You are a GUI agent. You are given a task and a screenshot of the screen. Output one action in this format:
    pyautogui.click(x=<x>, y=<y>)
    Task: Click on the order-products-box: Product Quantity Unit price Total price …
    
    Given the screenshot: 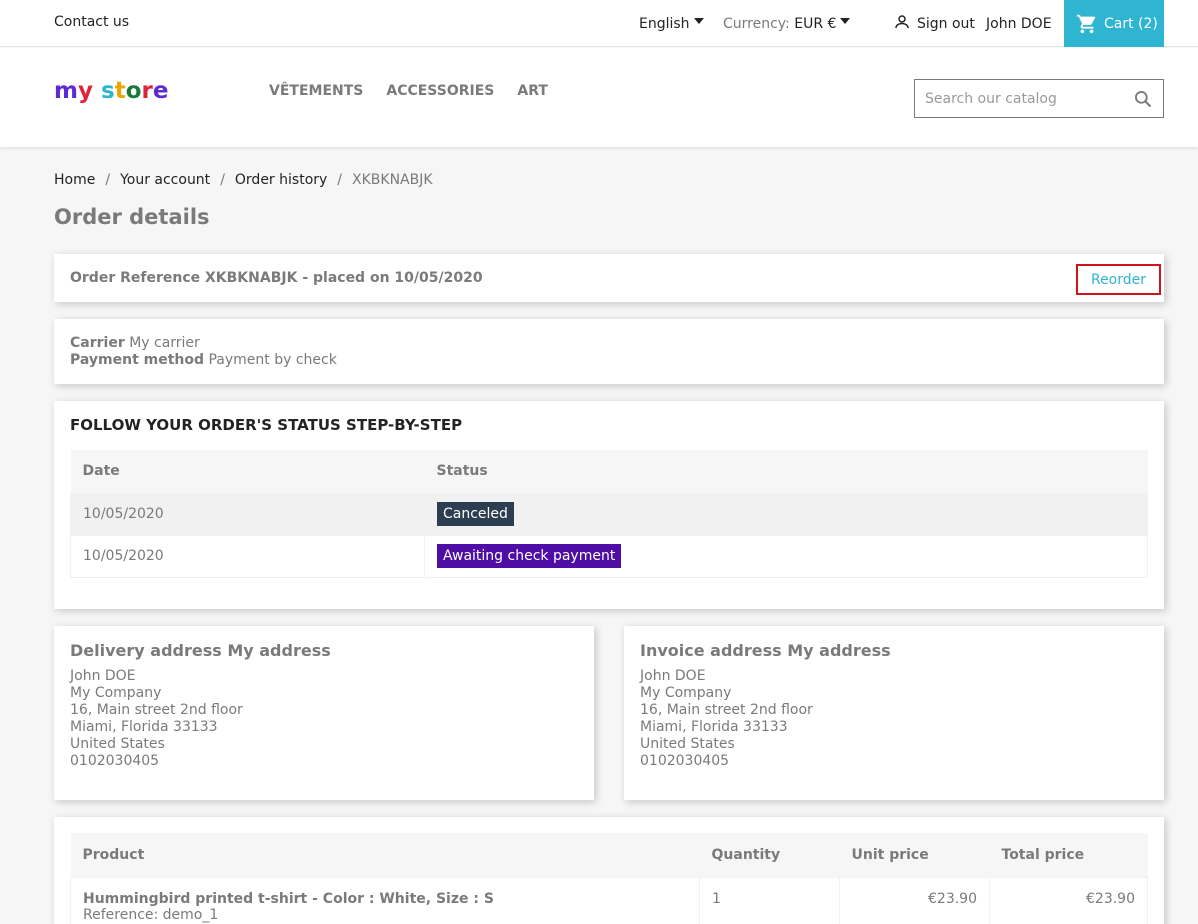 What is the action you would take?
    pyautogui.click(x=609, y=870)
    